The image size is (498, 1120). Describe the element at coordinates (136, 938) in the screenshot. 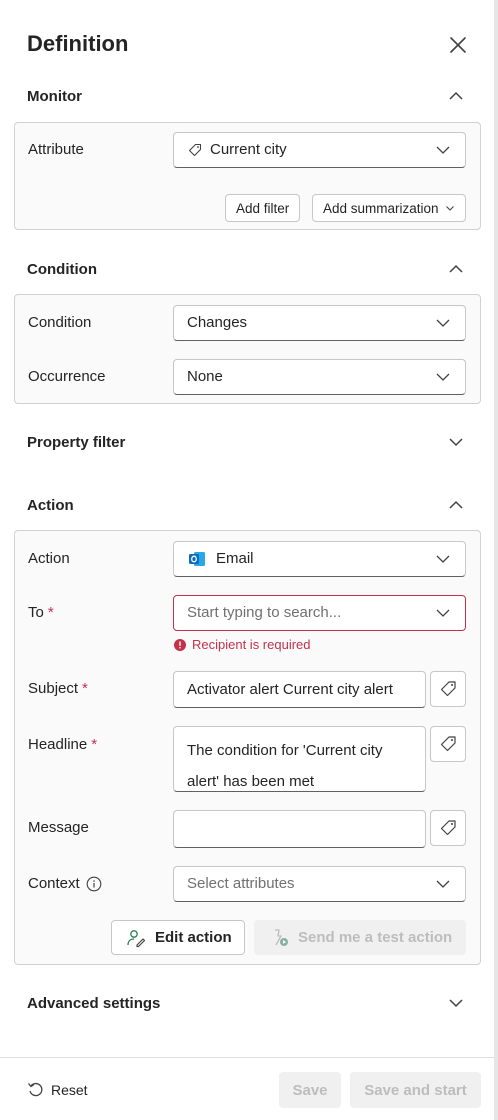

I see `edit-person-icon` at that location.